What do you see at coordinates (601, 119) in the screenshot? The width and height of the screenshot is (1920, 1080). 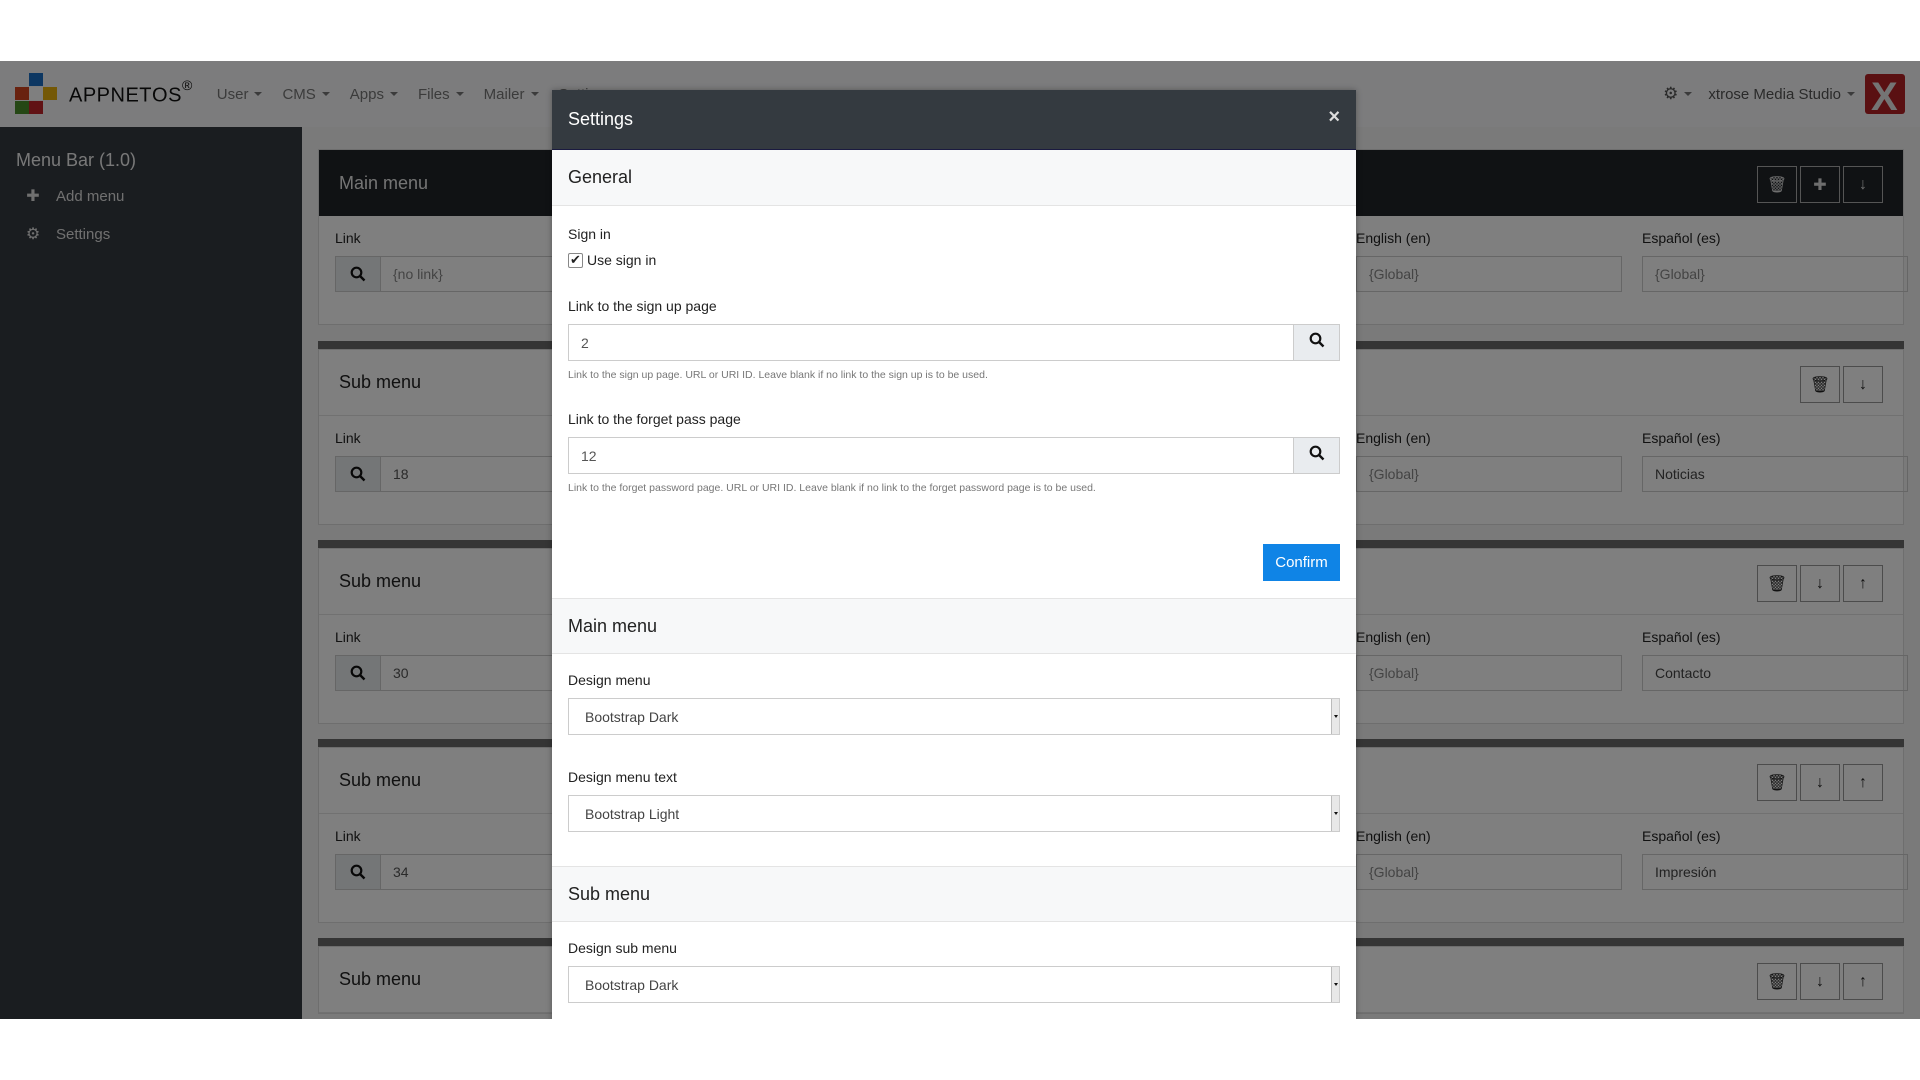 I see `modal-title: Settings` at bounding box center [601, 119].